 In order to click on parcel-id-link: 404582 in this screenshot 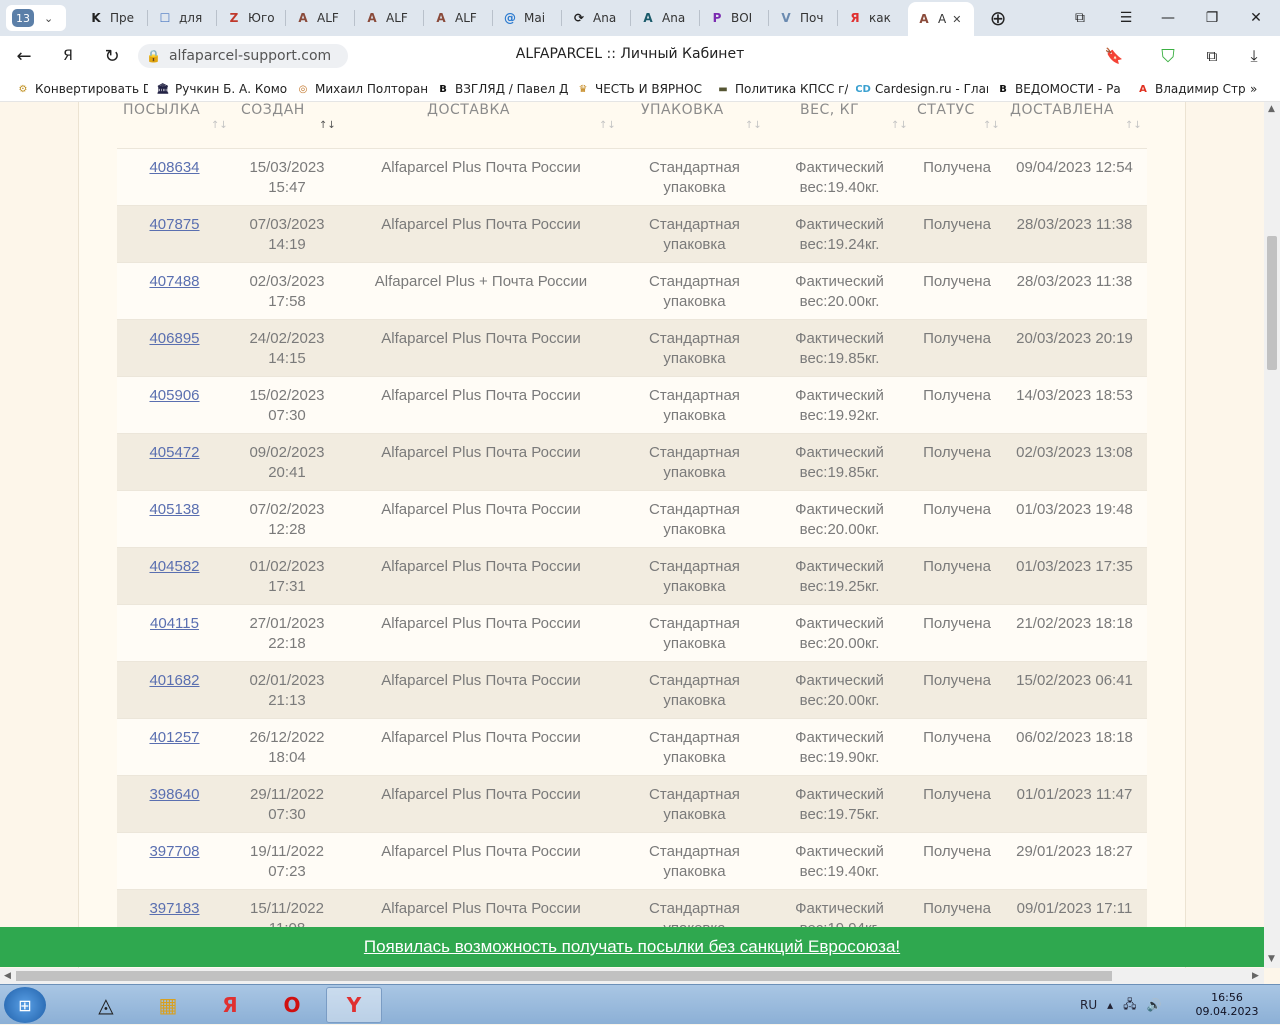, I will do `click(174, 567)`.